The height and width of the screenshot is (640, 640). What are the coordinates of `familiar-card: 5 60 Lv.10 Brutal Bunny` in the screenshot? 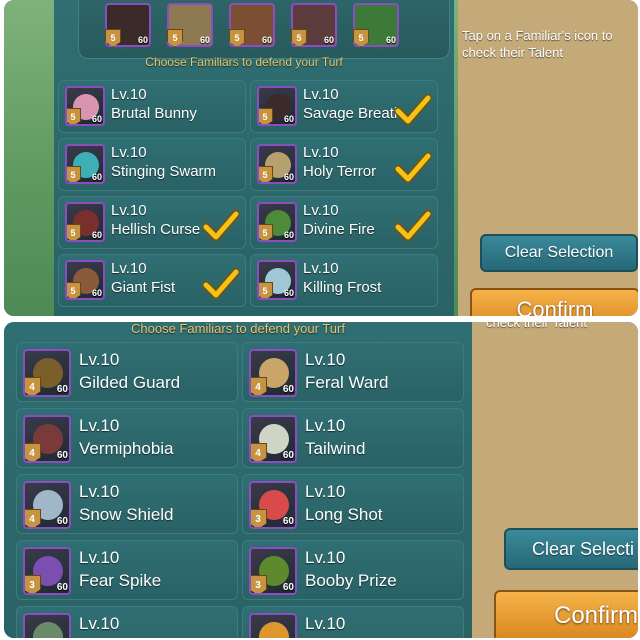 It's located at (152, 106).